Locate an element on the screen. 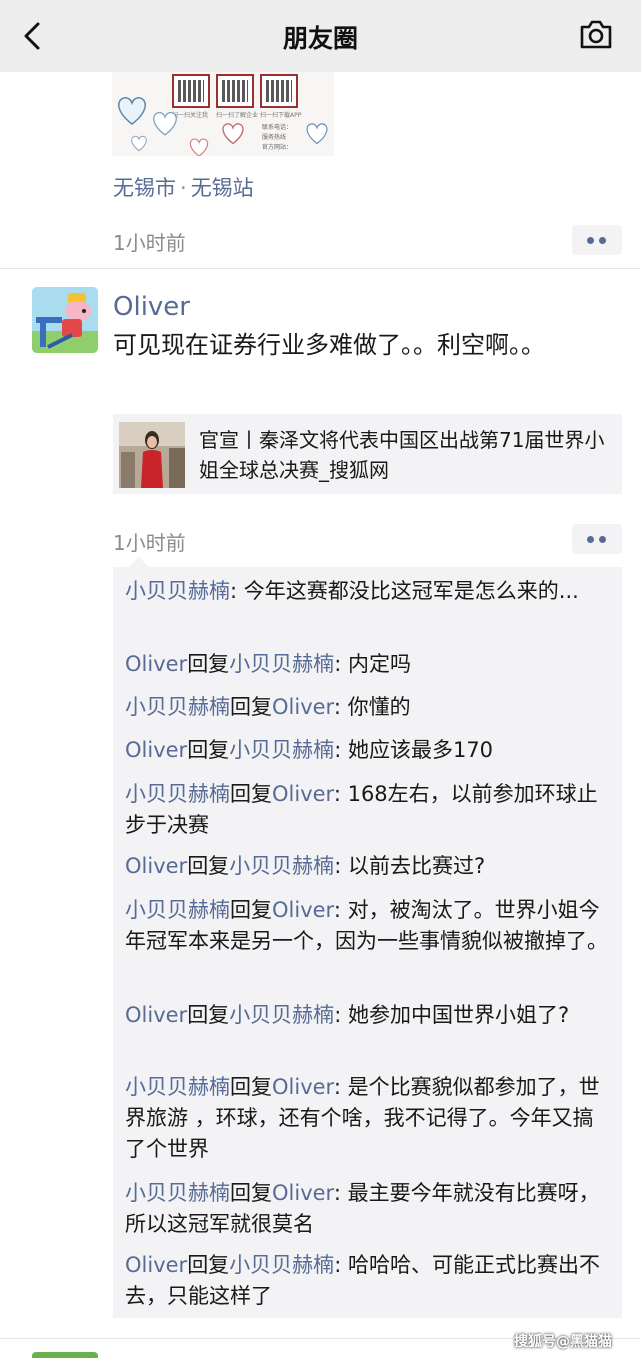  location-city: 无锡市 is located at coordinates (144, 188).